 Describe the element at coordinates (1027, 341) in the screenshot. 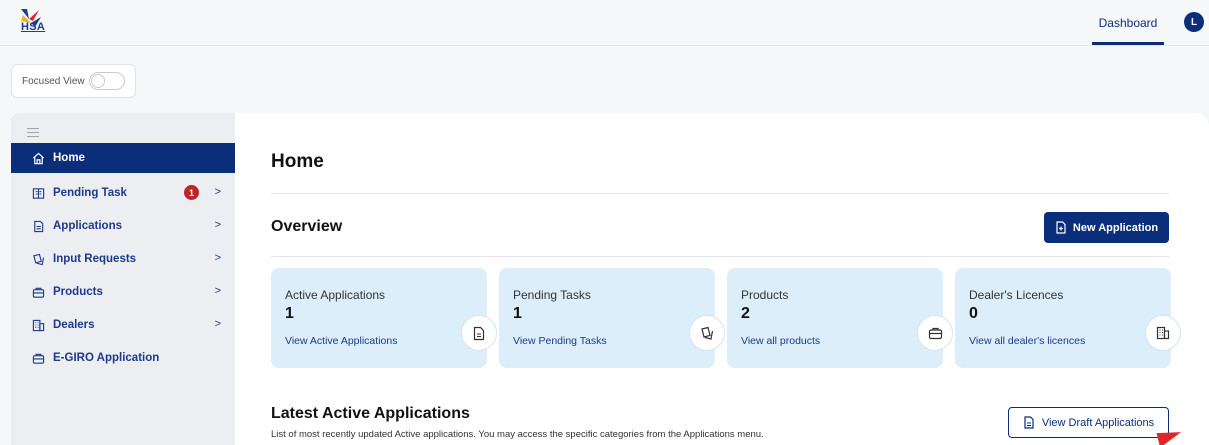

I see `view-all-dealers-licences-link: View all dealer's licences` at that location.